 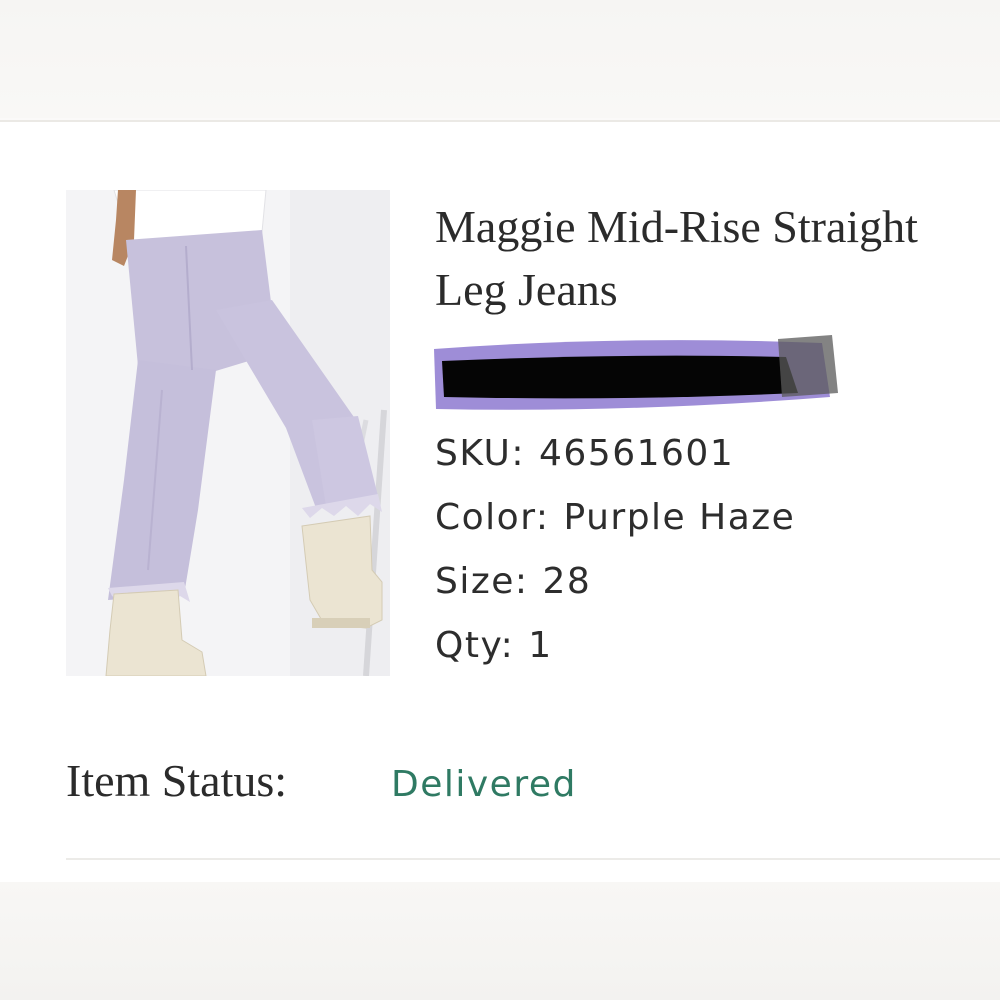 I want to click on size-row: Size: 28, so click(x=615, y=590).